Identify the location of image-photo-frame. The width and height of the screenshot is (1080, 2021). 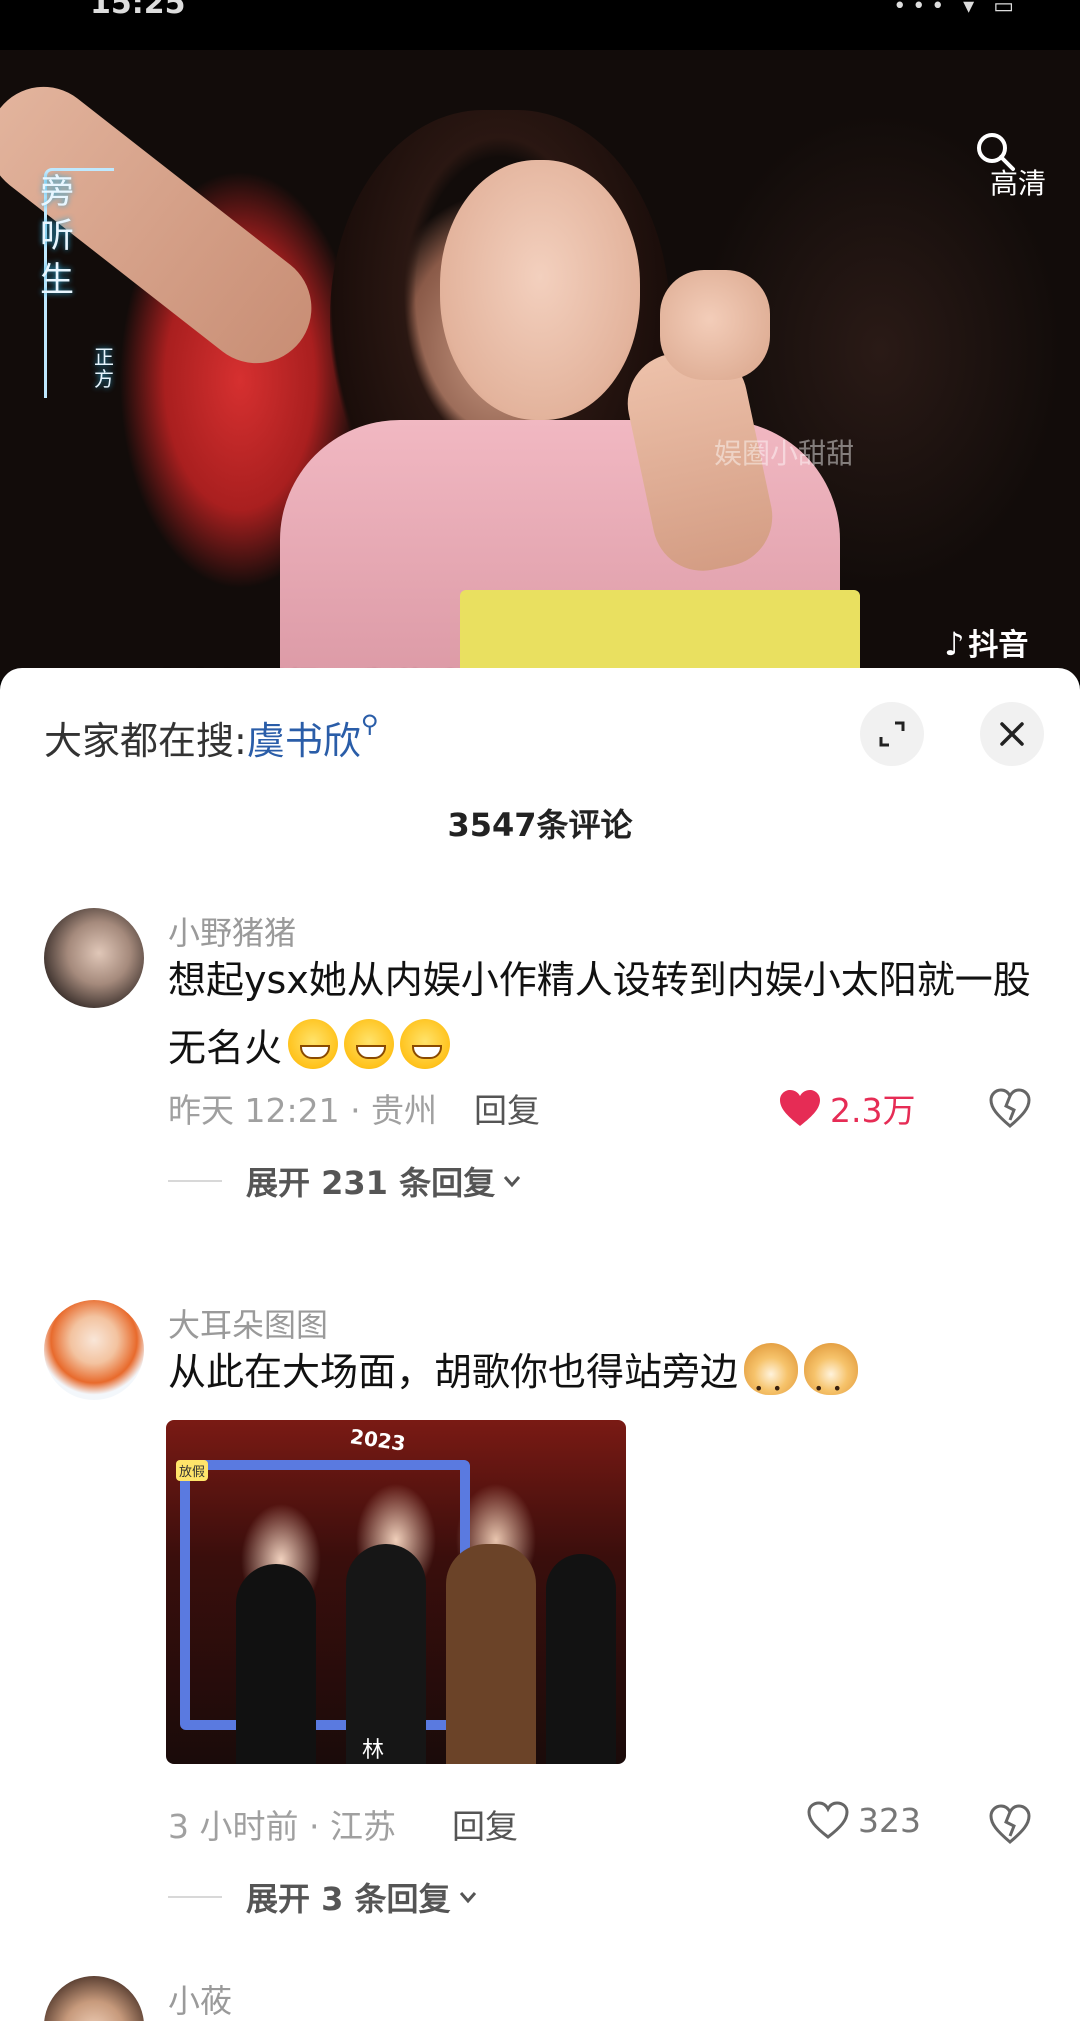
(325, 1595).